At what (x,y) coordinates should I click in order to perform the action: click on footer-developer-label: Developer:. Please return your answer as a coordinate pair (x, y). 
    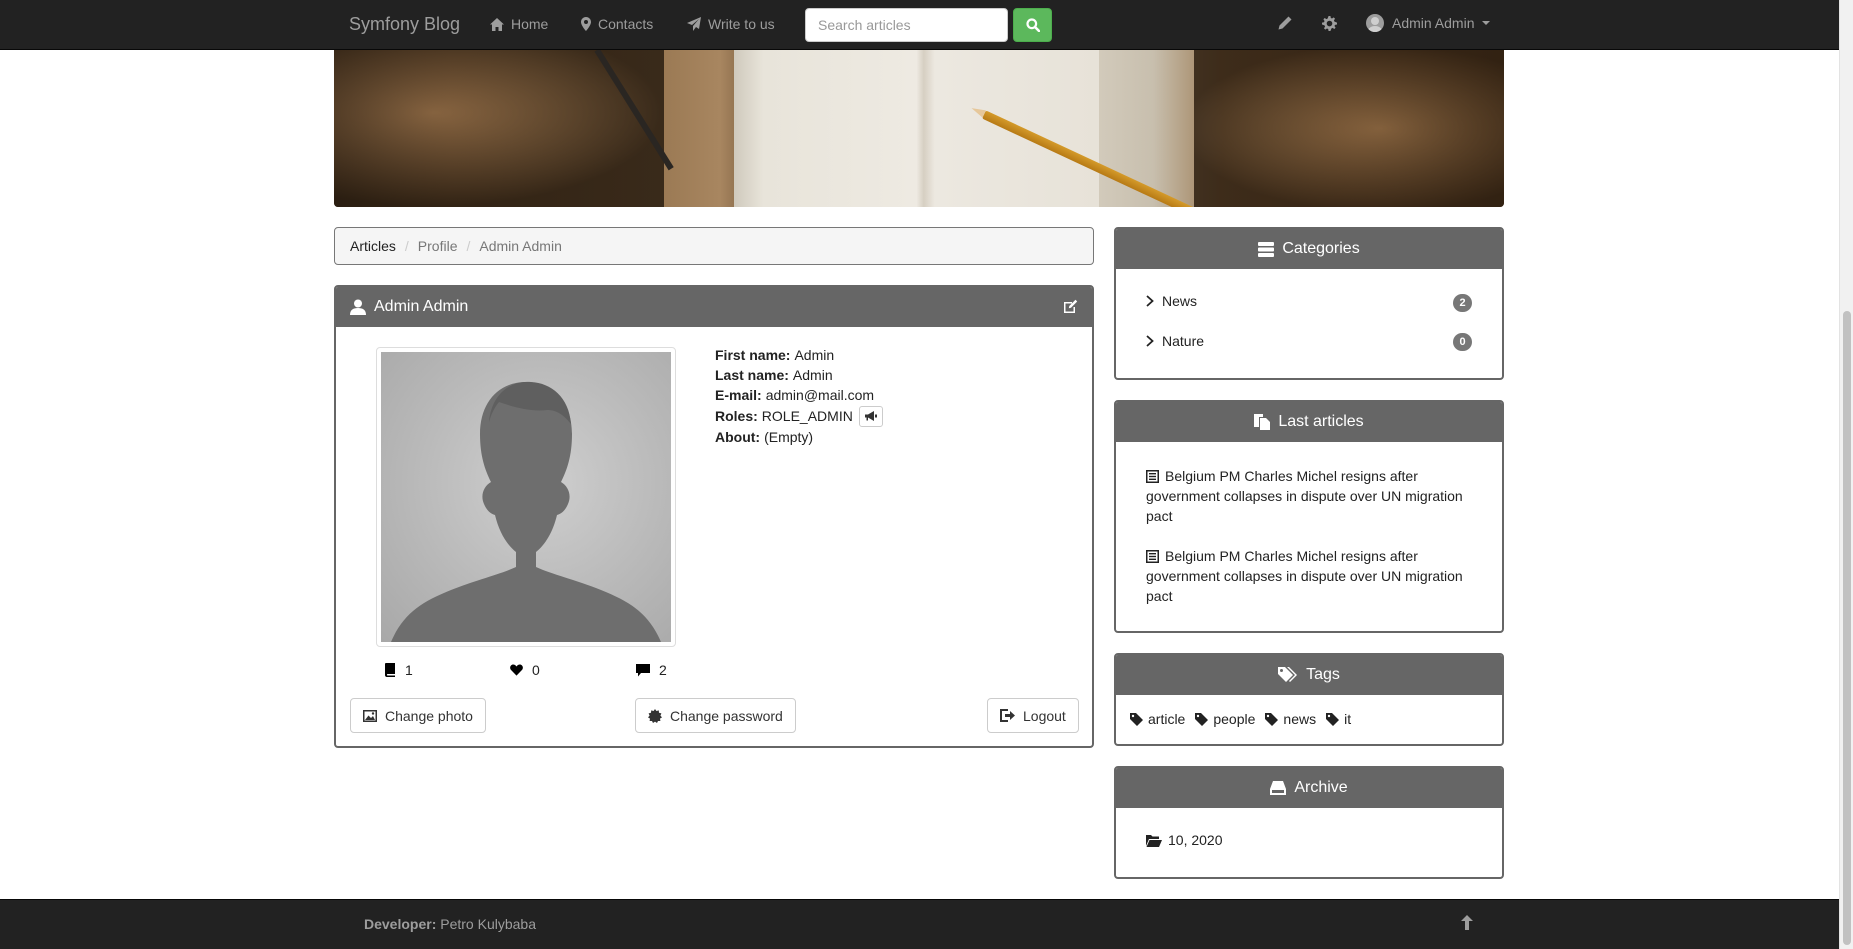
    Looking at the image, I should click on (400, 924).